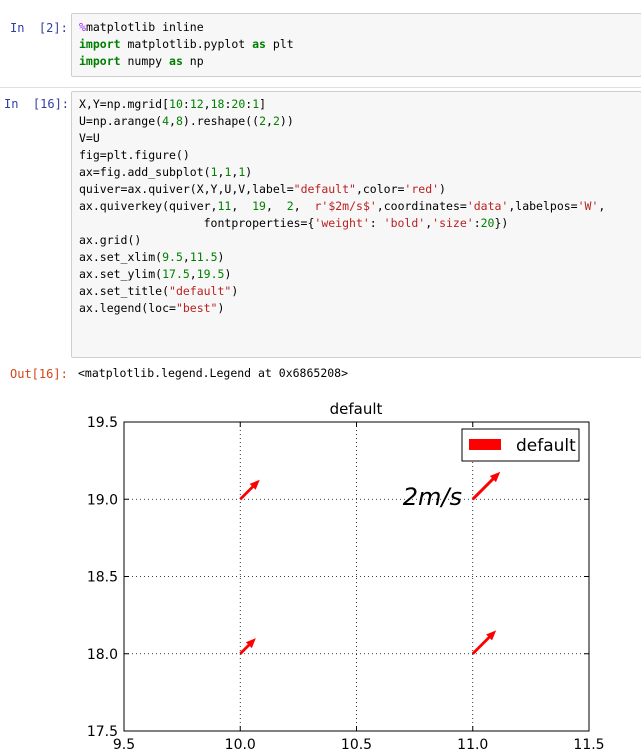  What do you see at coordinates (37, 104) in the screenshot?
I see `input-prompt: In [16]:` at bounding box center [37, 104].